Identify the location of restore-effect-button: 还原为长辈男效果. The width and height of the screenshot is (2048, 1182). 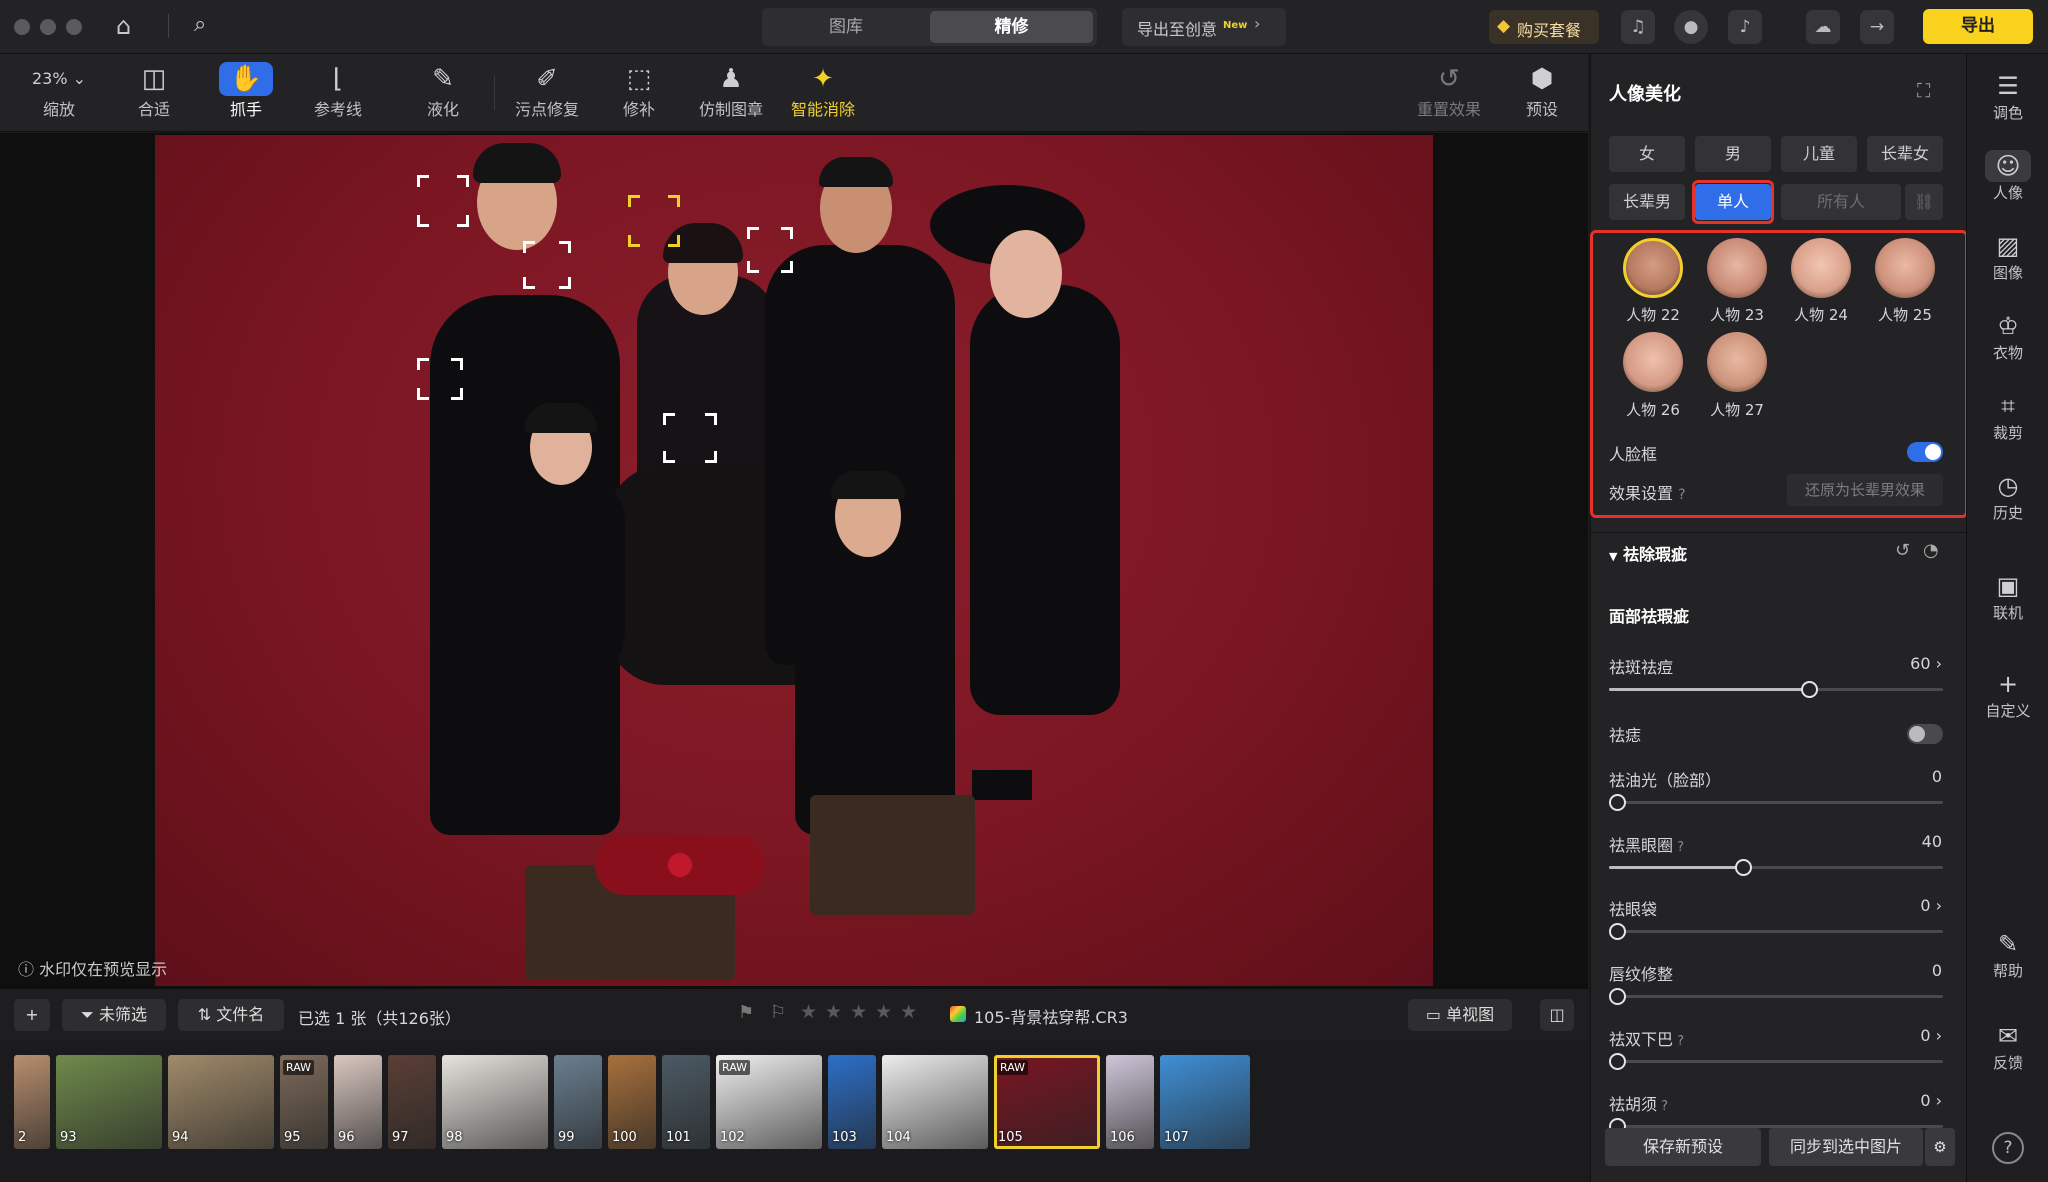
(1865, 490).